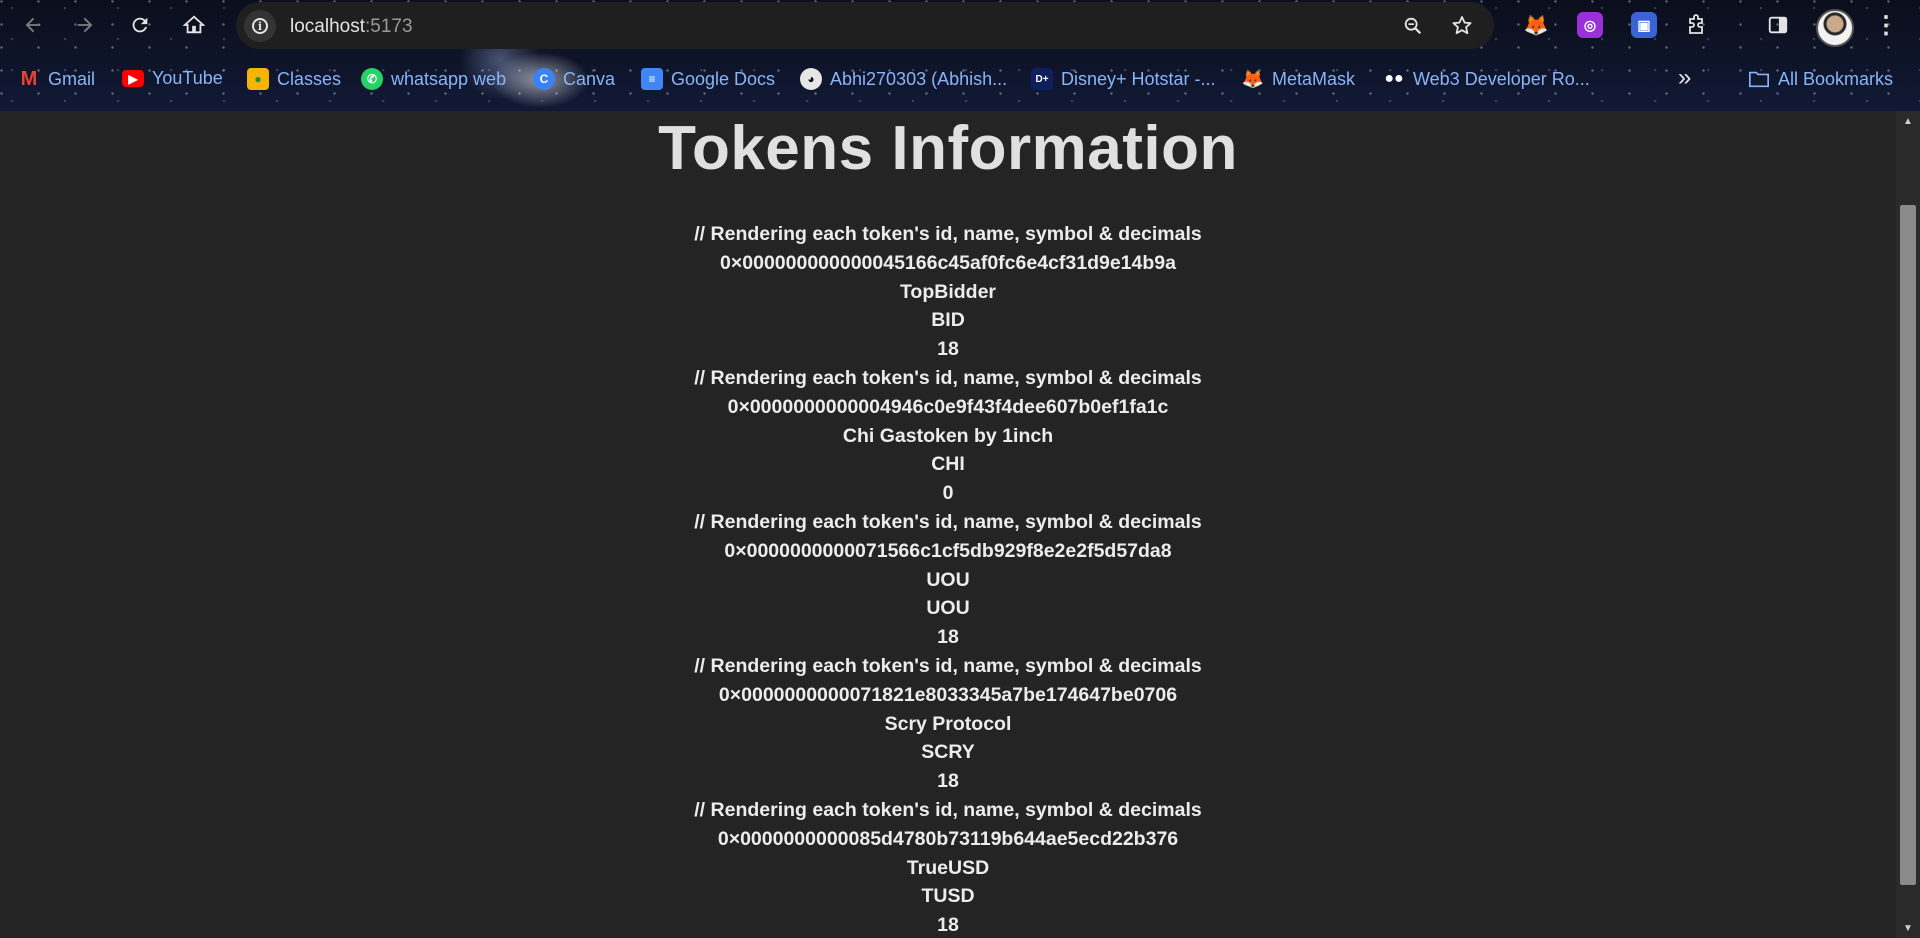  I want to click on youtube-icon: ▶, so click(133, 78).